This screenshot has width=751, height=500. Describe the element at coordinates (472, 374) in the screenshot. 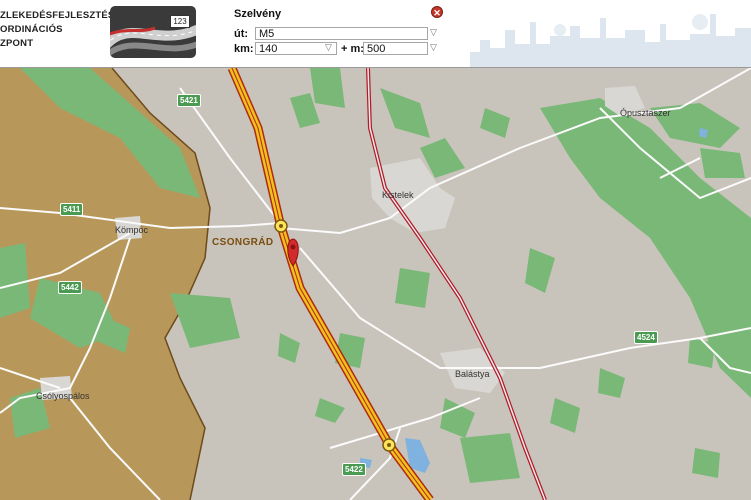

I see `place-label-balastya: Balástya` at that location.